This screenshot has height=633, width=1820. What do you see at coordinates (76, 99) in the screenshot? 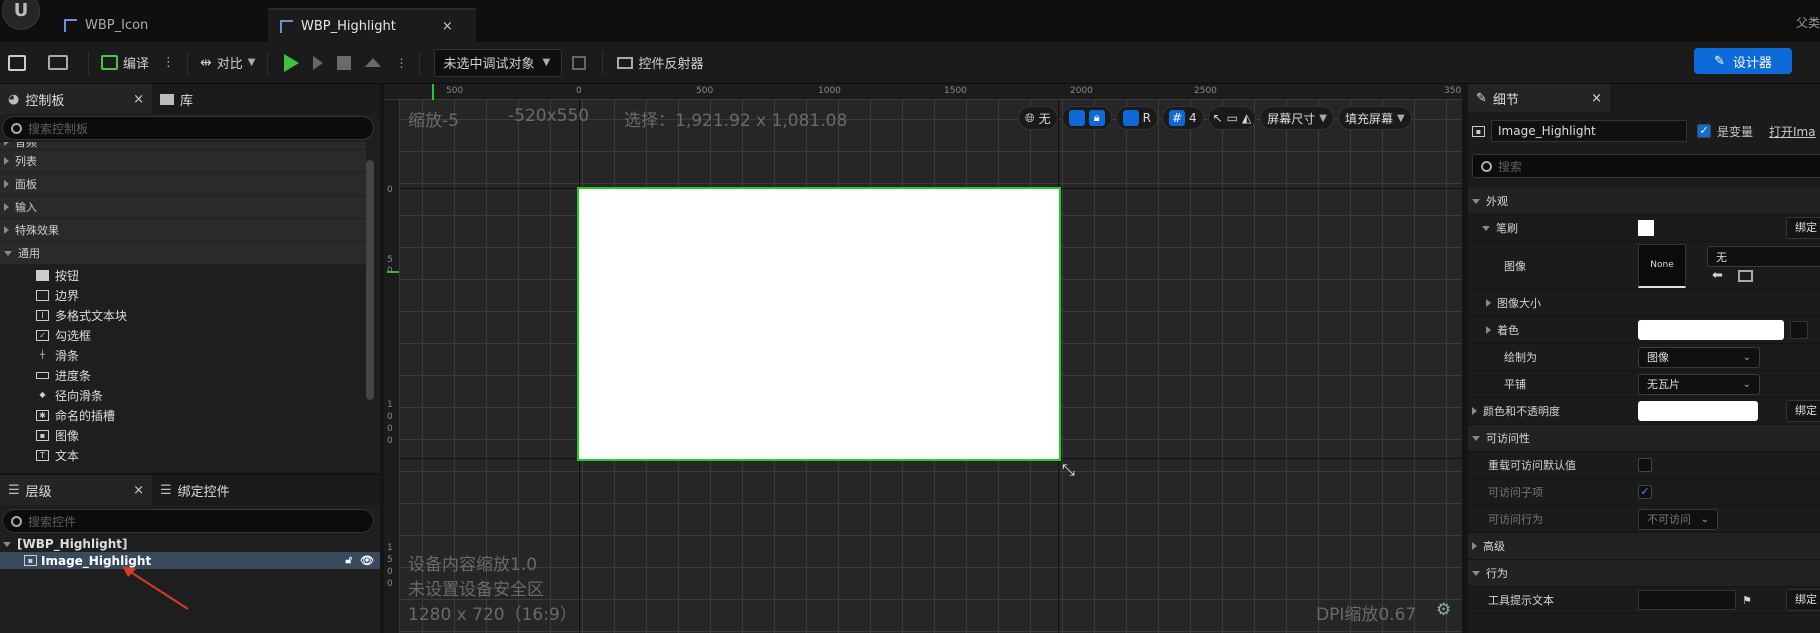
I see `tab-palette: ◕ 控制板 ×` at bounding box center [76, 99].